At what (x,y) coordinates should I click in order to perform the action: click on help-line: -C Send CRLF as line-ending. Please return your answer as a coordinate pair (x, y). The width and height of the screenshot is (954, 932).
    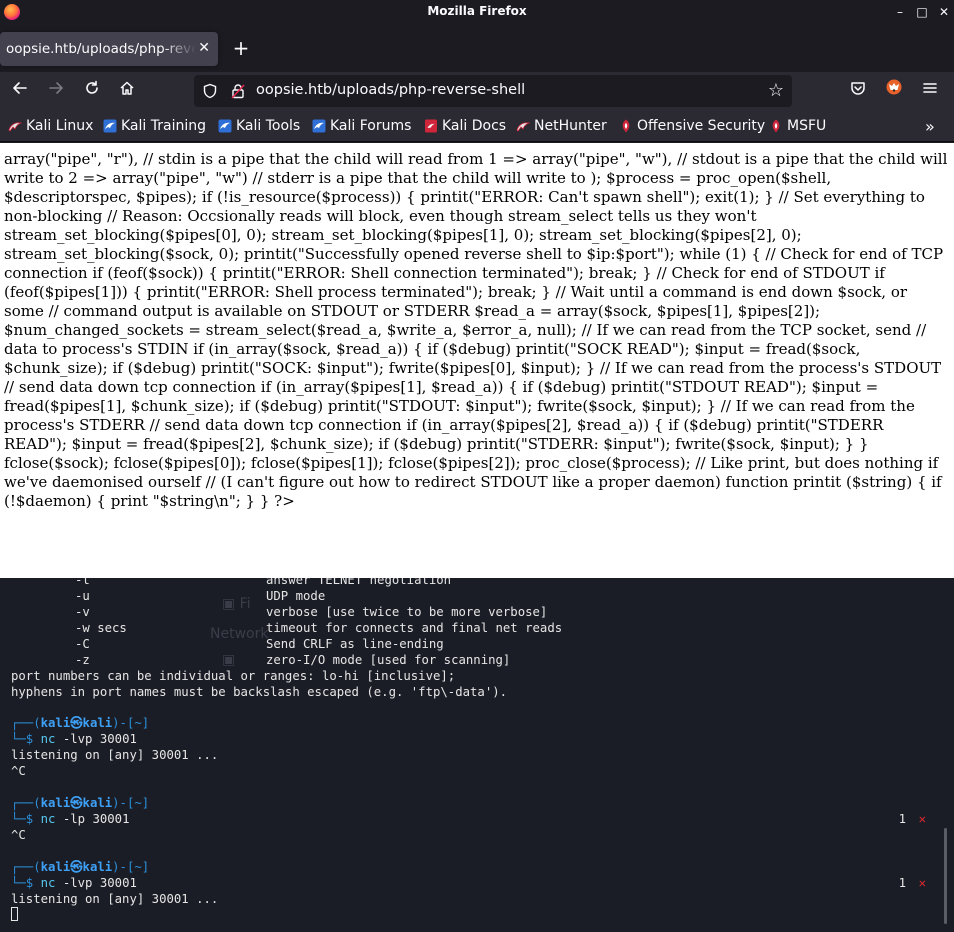
    Looking at the image, I should click on (259, 644).